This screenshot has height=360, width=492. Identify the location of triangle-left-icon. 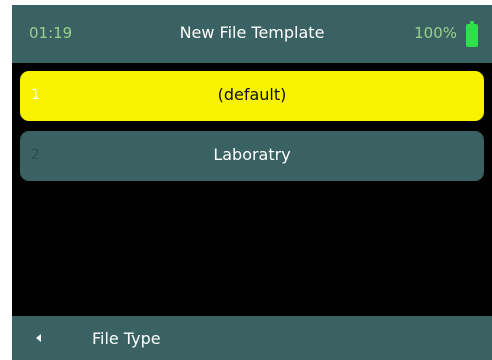
(38, 338).